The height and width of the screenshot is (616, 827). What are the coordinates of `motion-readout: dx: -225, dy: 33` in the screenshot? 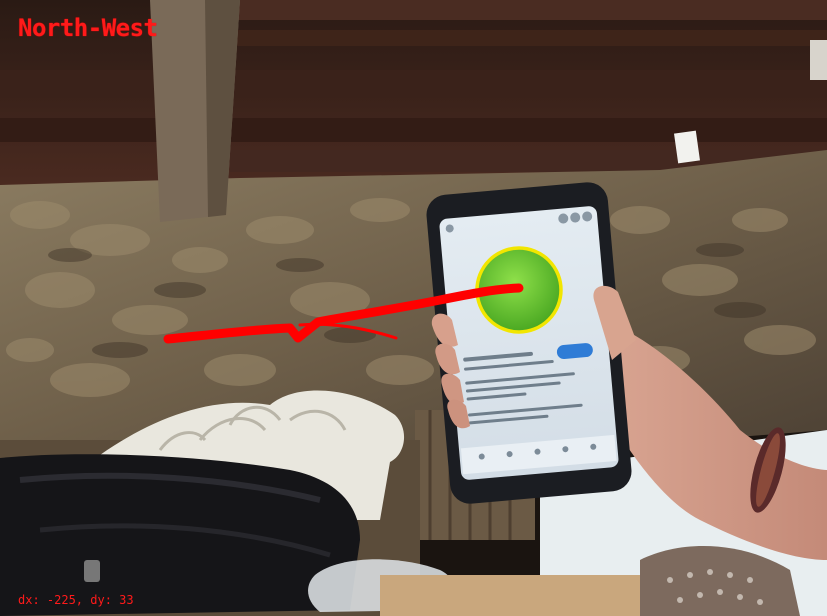 It's located at (76, 600).